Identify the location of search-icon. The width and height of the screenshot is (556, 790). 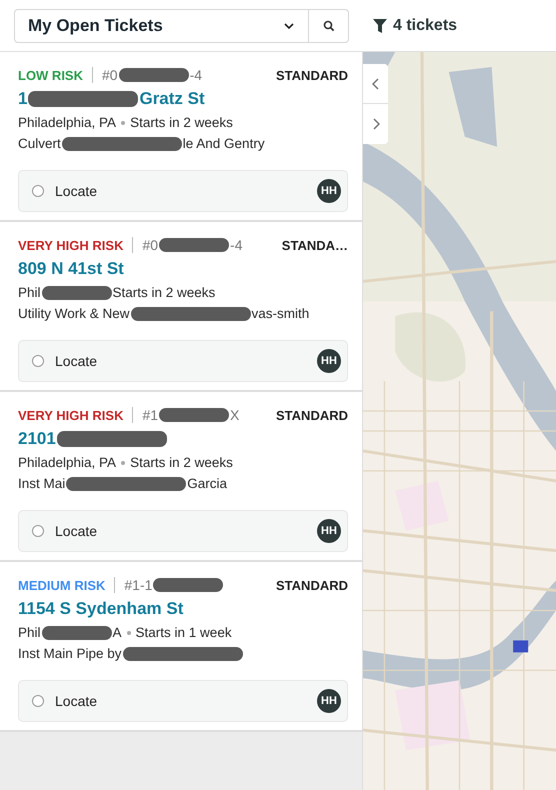
(328, 26).